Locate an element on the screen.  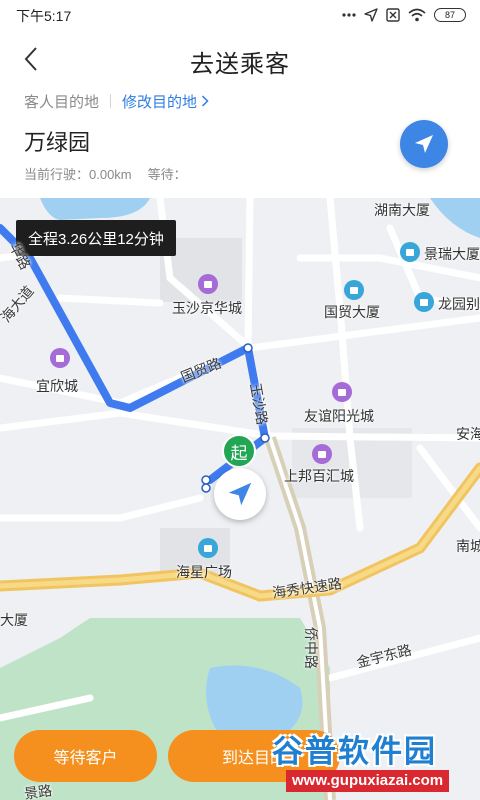
page-title: 去送乘客 is located at coordinates (240, 64).